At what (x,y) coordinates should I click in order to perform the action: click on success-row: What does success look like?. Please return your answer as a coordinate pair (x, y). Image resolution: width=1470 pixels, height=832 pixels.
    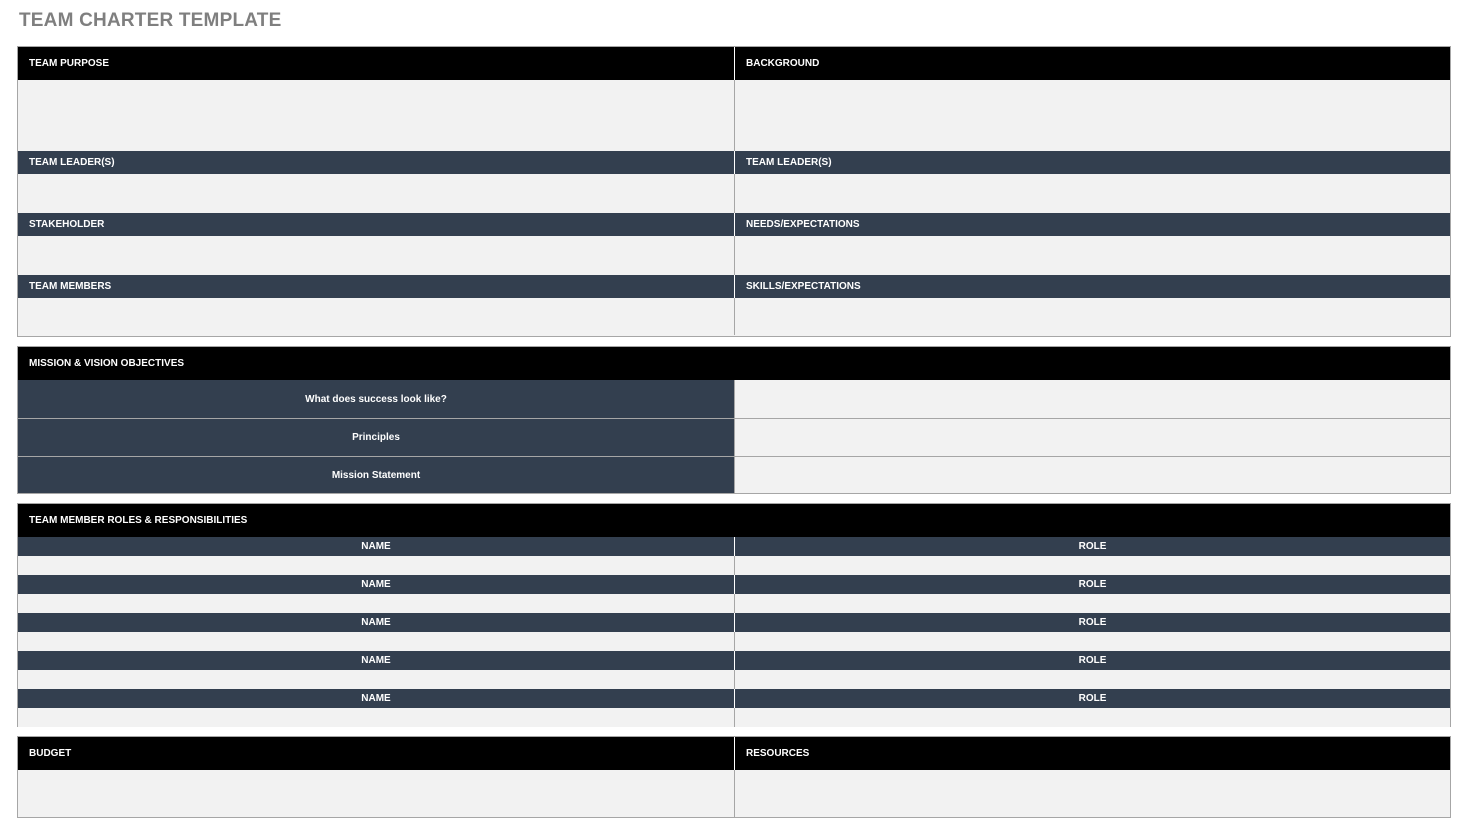
    Looking at the image, I should click on (734, 399).